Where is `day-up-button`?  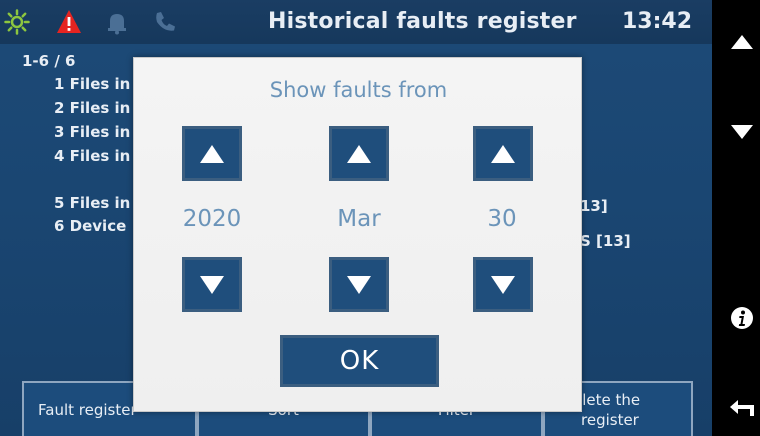
day-up-button is located at coordinates (503, 153).